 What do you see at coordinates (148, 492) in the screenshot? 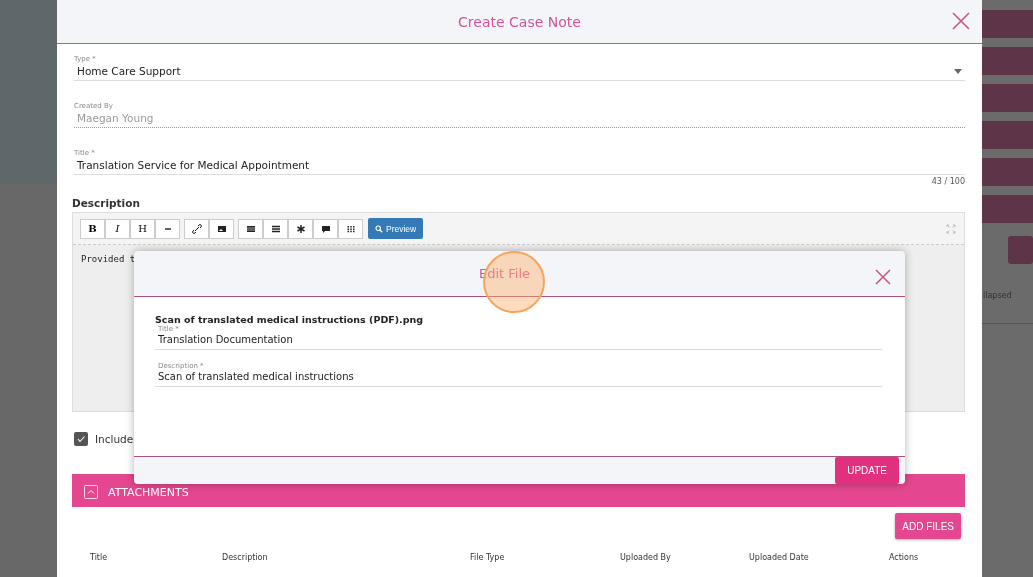
I see `section-title: ATTACHMENTS` at bounding box center [148, 492].